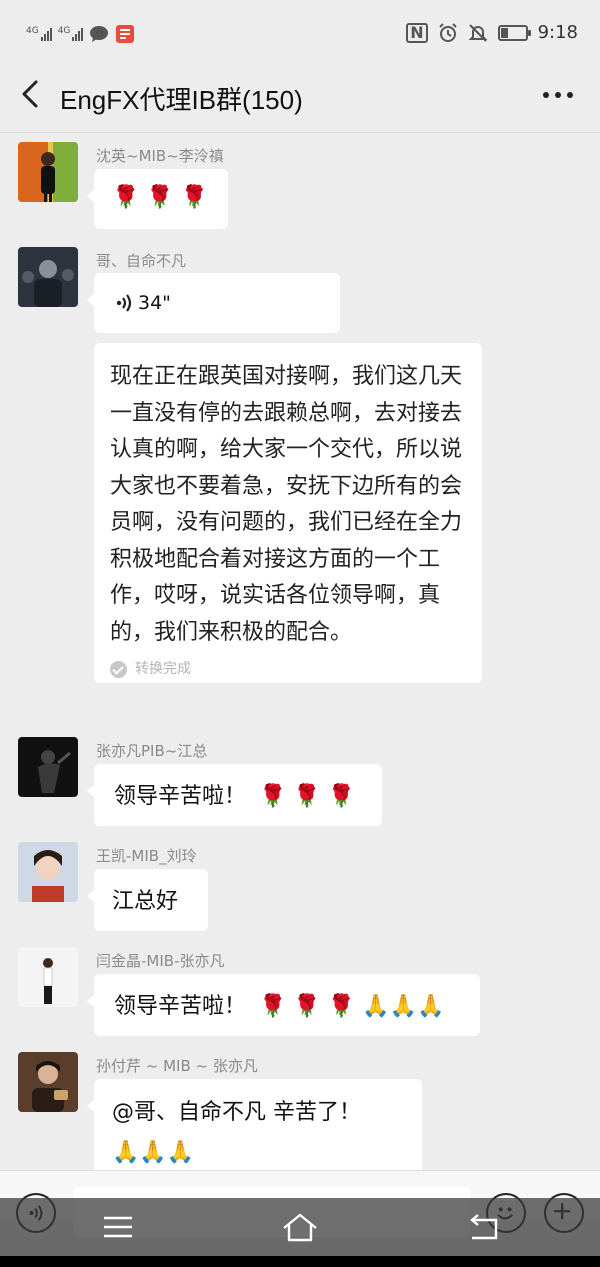  I want to click on voice-wave-icon, so click(124, 303).